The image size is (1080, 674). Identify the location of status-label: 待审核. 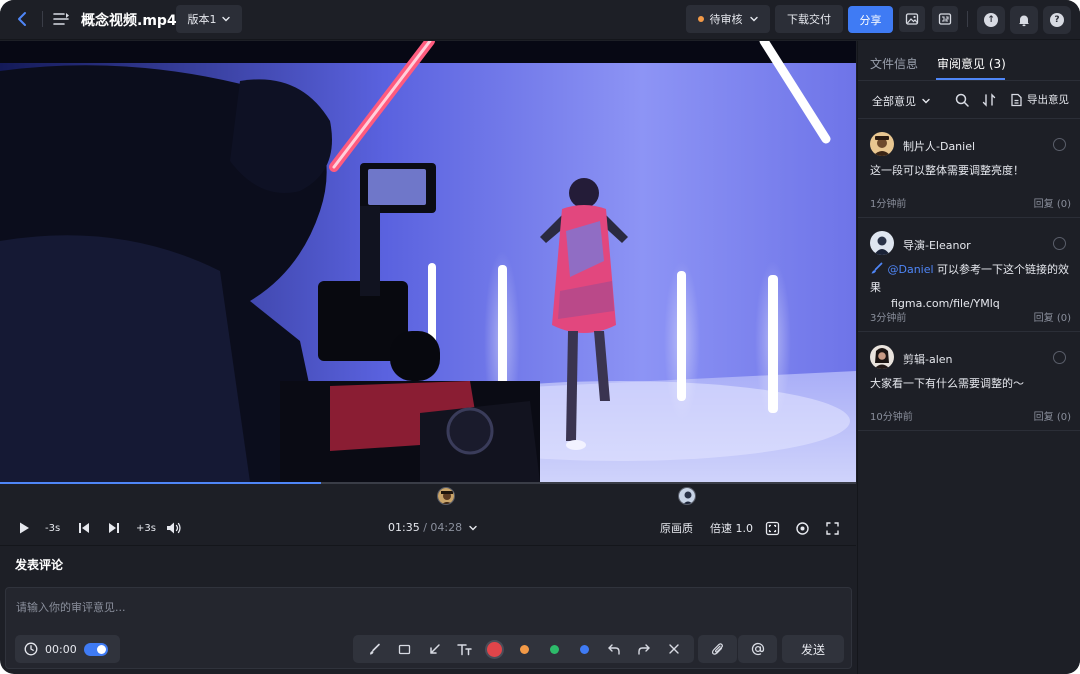
(726, 19).